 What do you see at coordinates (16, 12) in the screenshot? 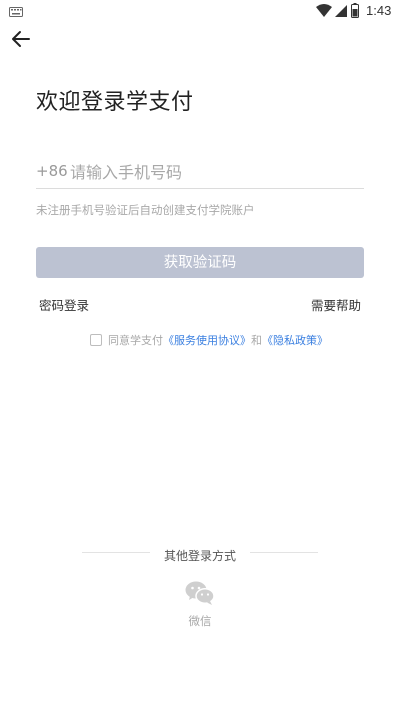
I see `keyboard-icon` at bounding box center [16, 12].